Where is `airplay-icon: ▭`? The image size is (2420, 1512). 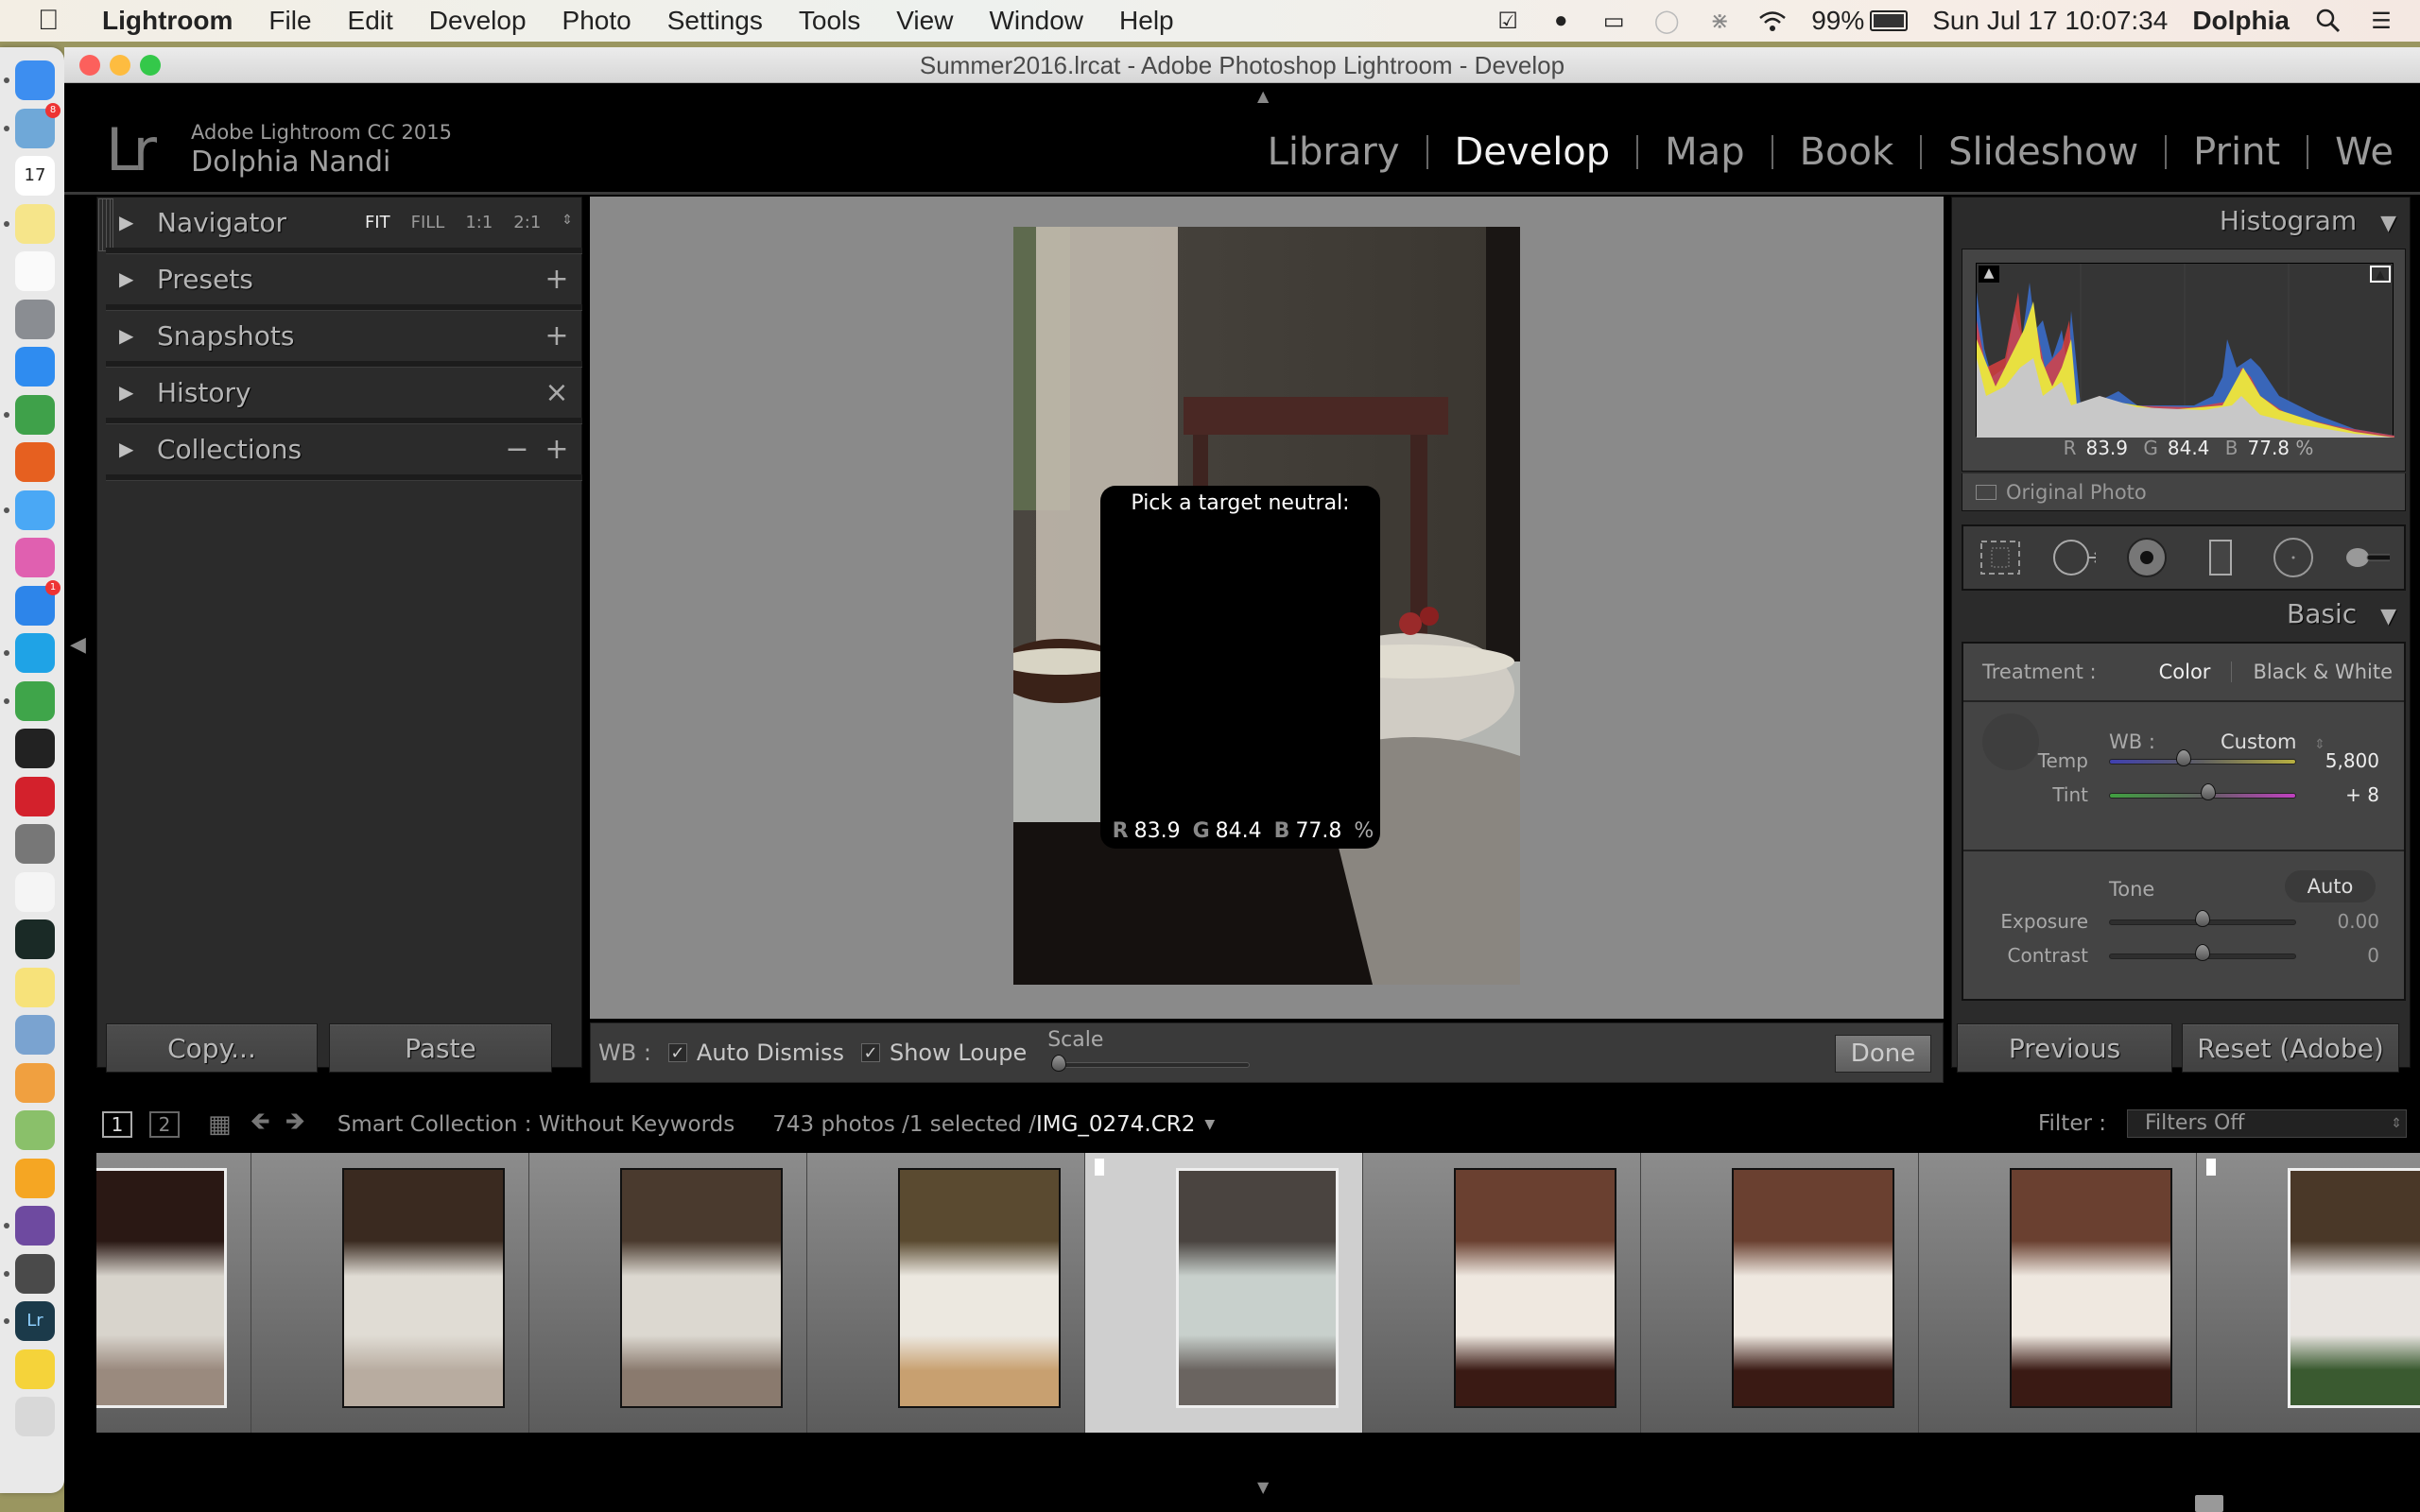
airplay-icon: ▭ is located at coordinates (1613, 21).